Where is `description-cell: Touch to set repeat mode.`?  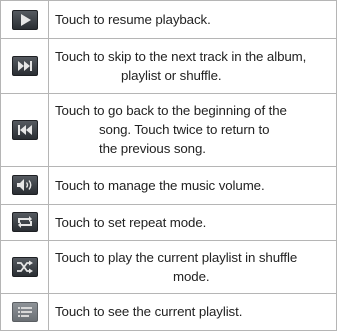 description-cell: Touch to set repeat mode. is located at coordinates (192, 222).